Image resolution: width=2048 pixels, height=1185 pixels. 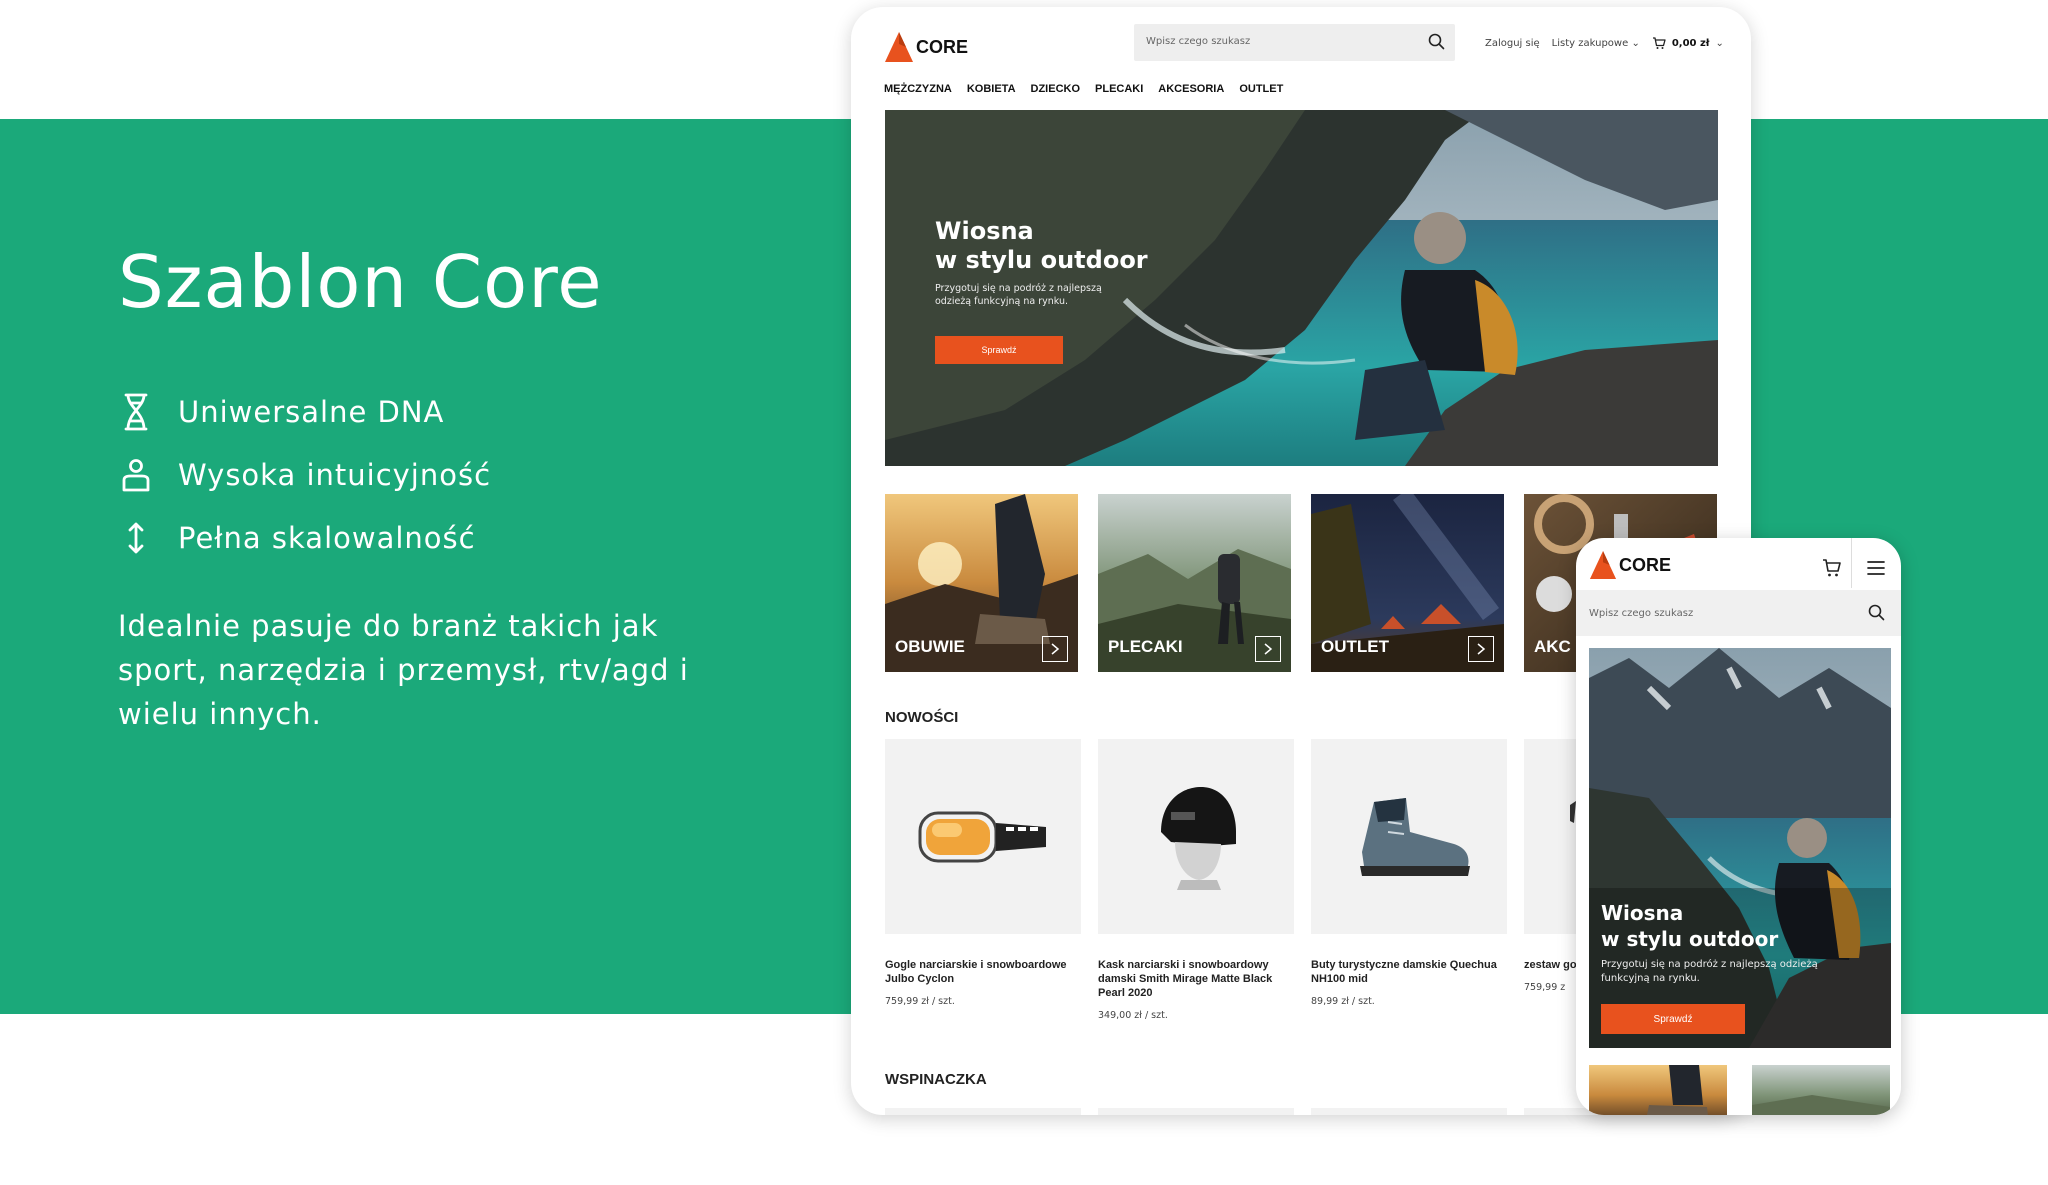 What do you see at coordinates (136, 538) in the screenshot?
I see `vertical-arrows-icon` at bounding box center [136, 538].